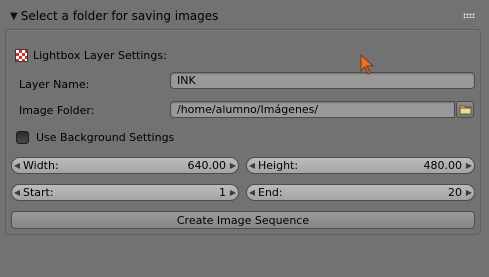 Image resolution: width=489 pixels, height=277 pixels. I want to click on start-field: ◀ Start: 1 ▶, so click(125, 192).